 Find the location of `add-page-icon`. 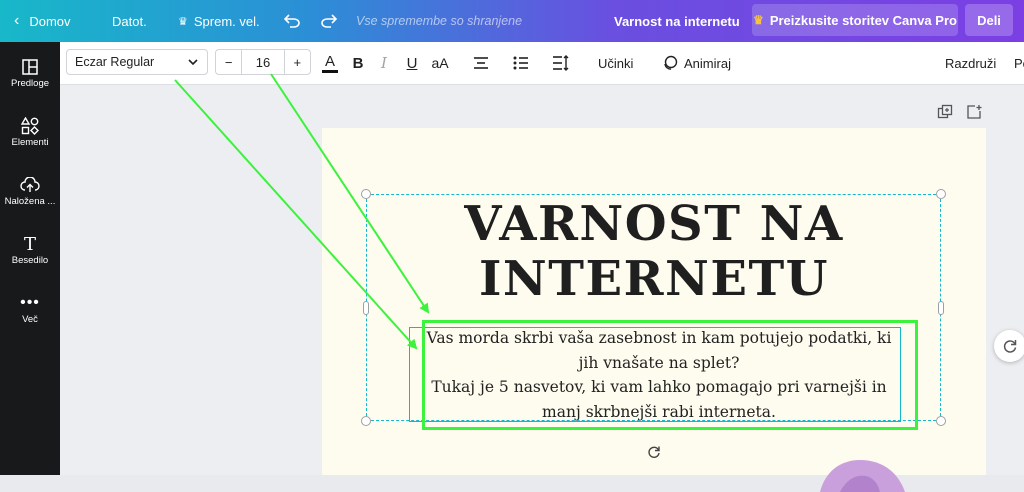

add-page-icon is located at coordinates (974, 112).